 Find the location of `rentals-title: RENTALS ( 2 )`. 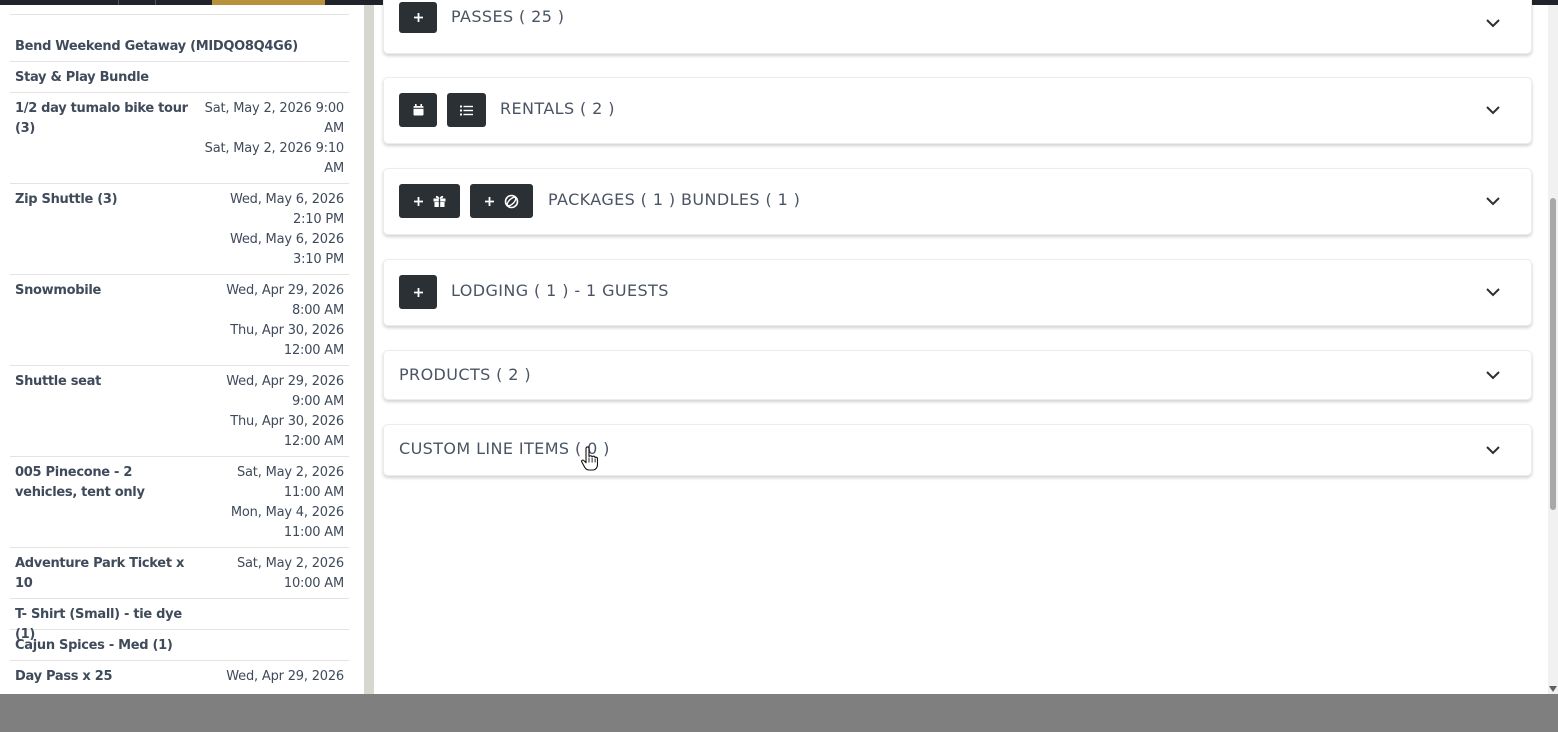

rentals-title: RENTALS ( 2 ) is located at coordinates (557, 108).